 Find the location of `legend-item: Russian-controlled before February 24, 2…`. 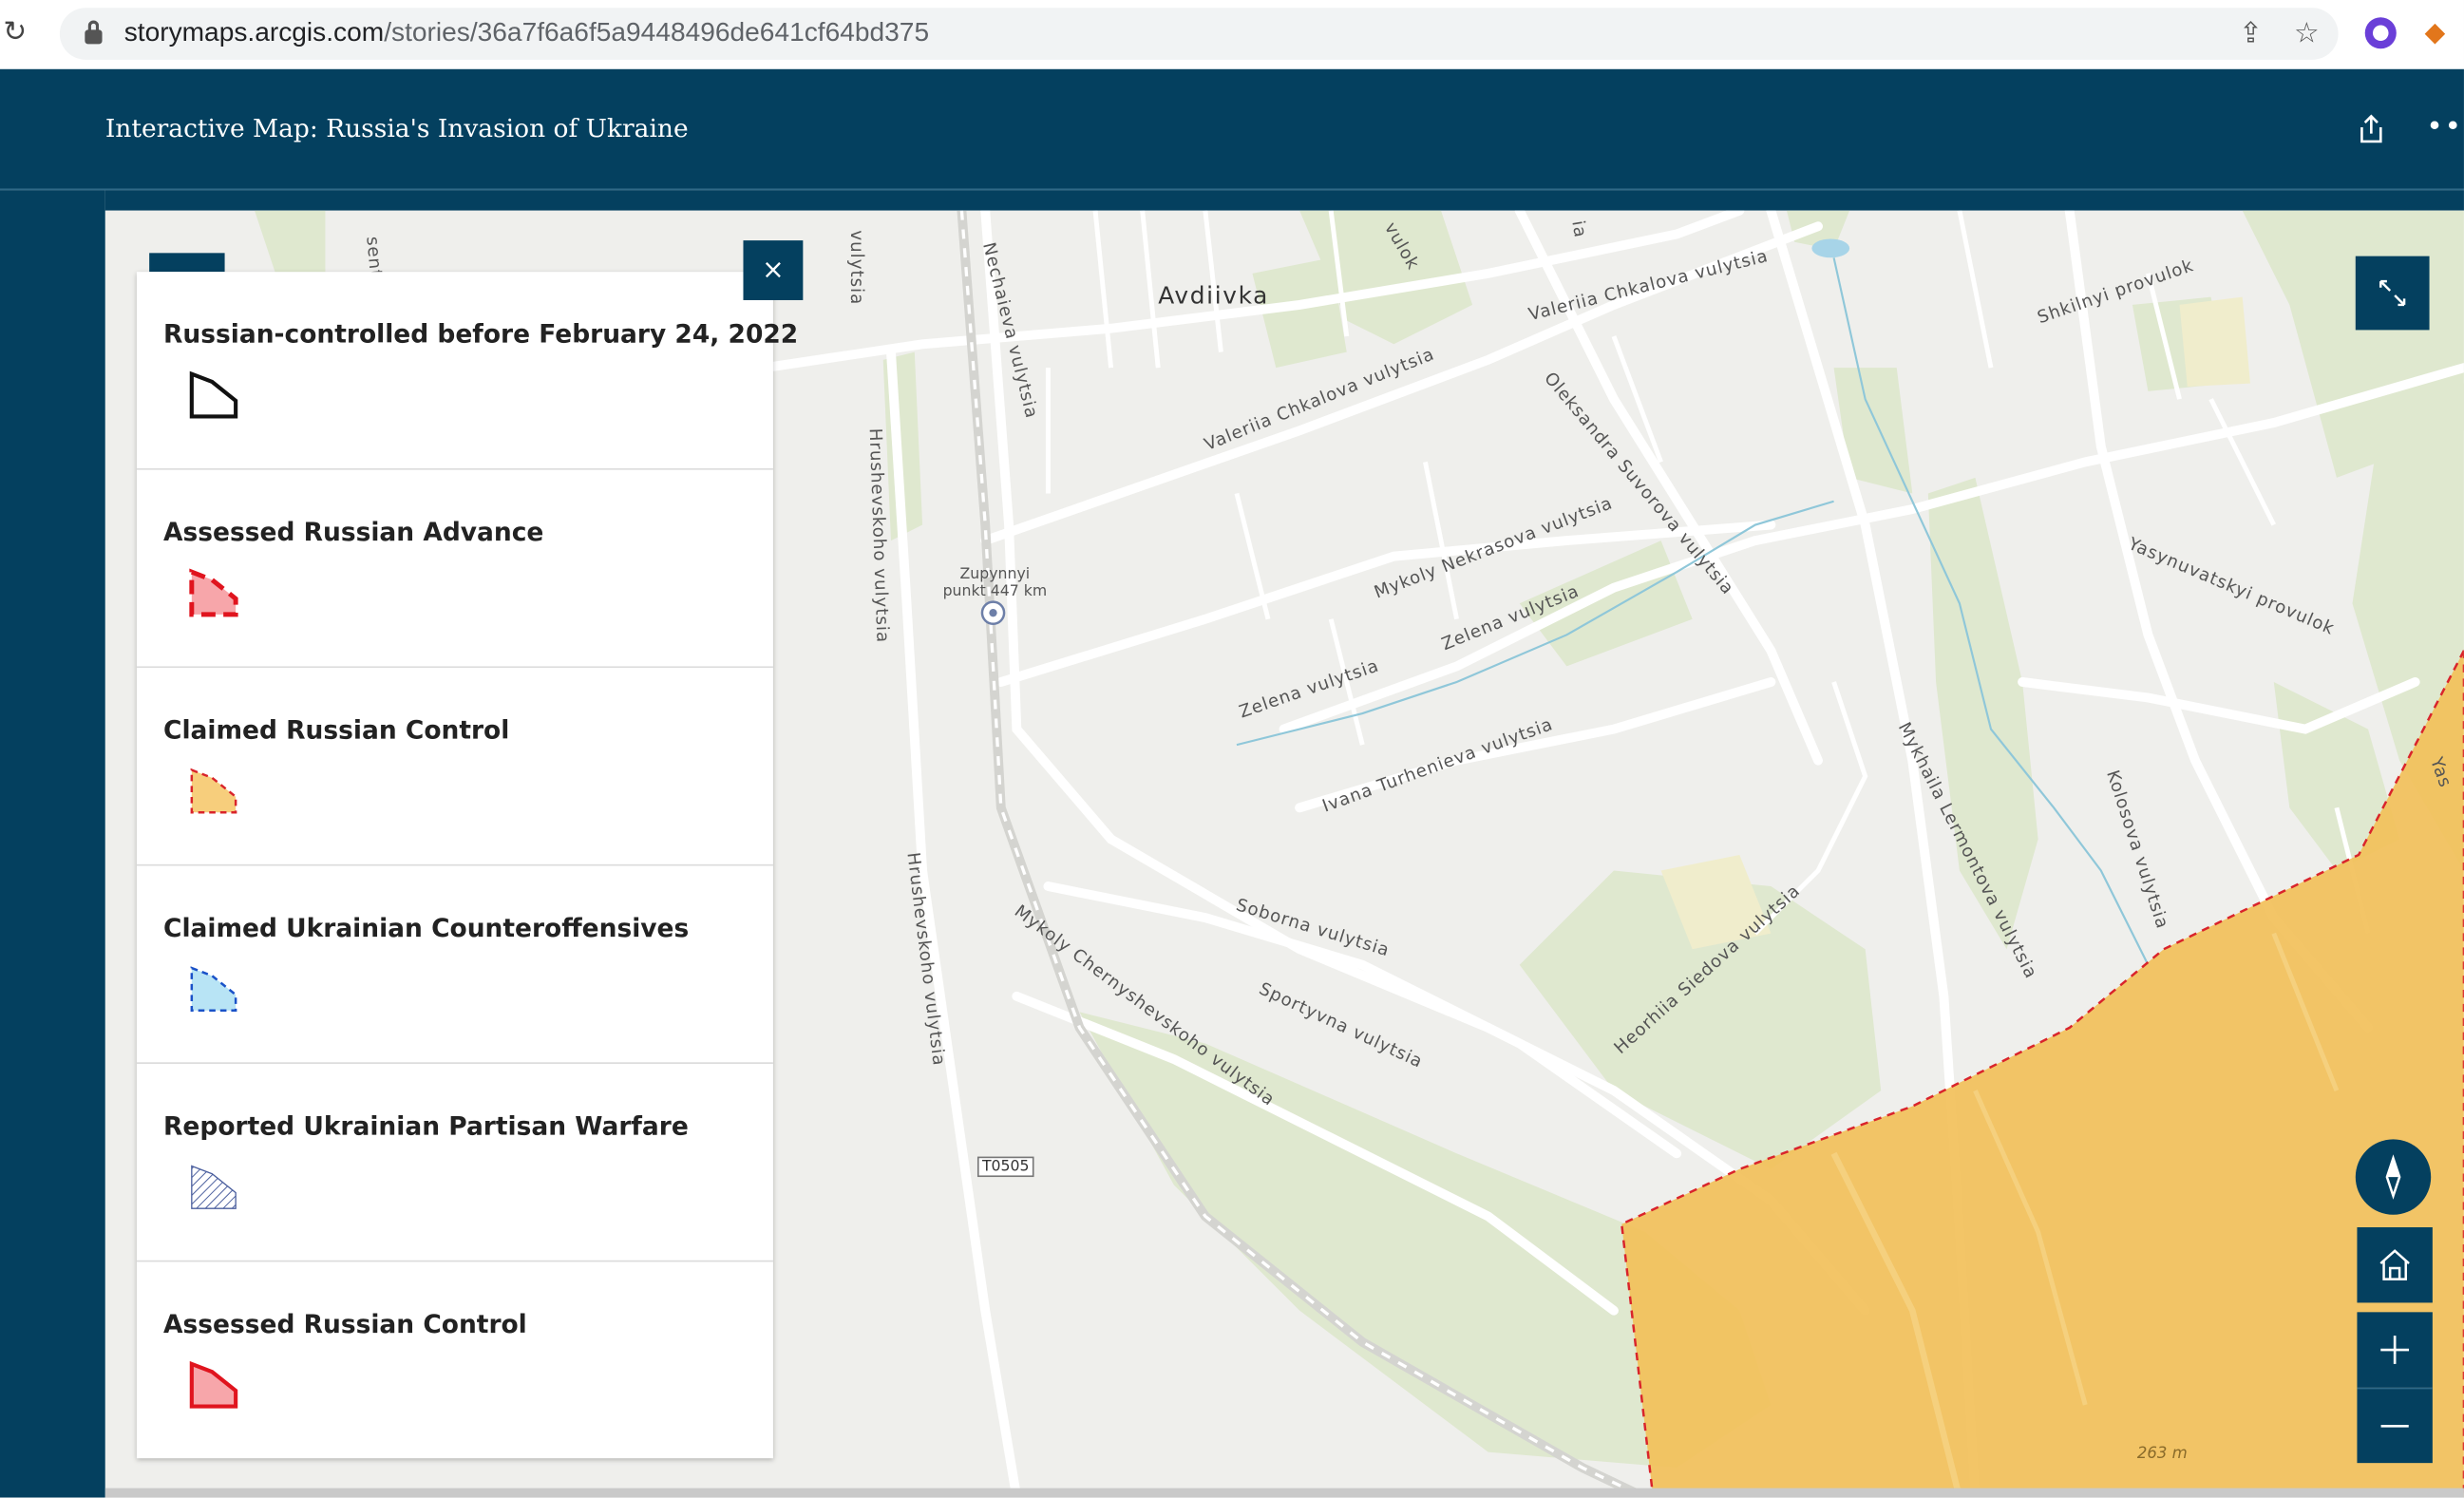

legend-item: Russian-controlled before February 24, 2… is located at coordinates (467, 371).